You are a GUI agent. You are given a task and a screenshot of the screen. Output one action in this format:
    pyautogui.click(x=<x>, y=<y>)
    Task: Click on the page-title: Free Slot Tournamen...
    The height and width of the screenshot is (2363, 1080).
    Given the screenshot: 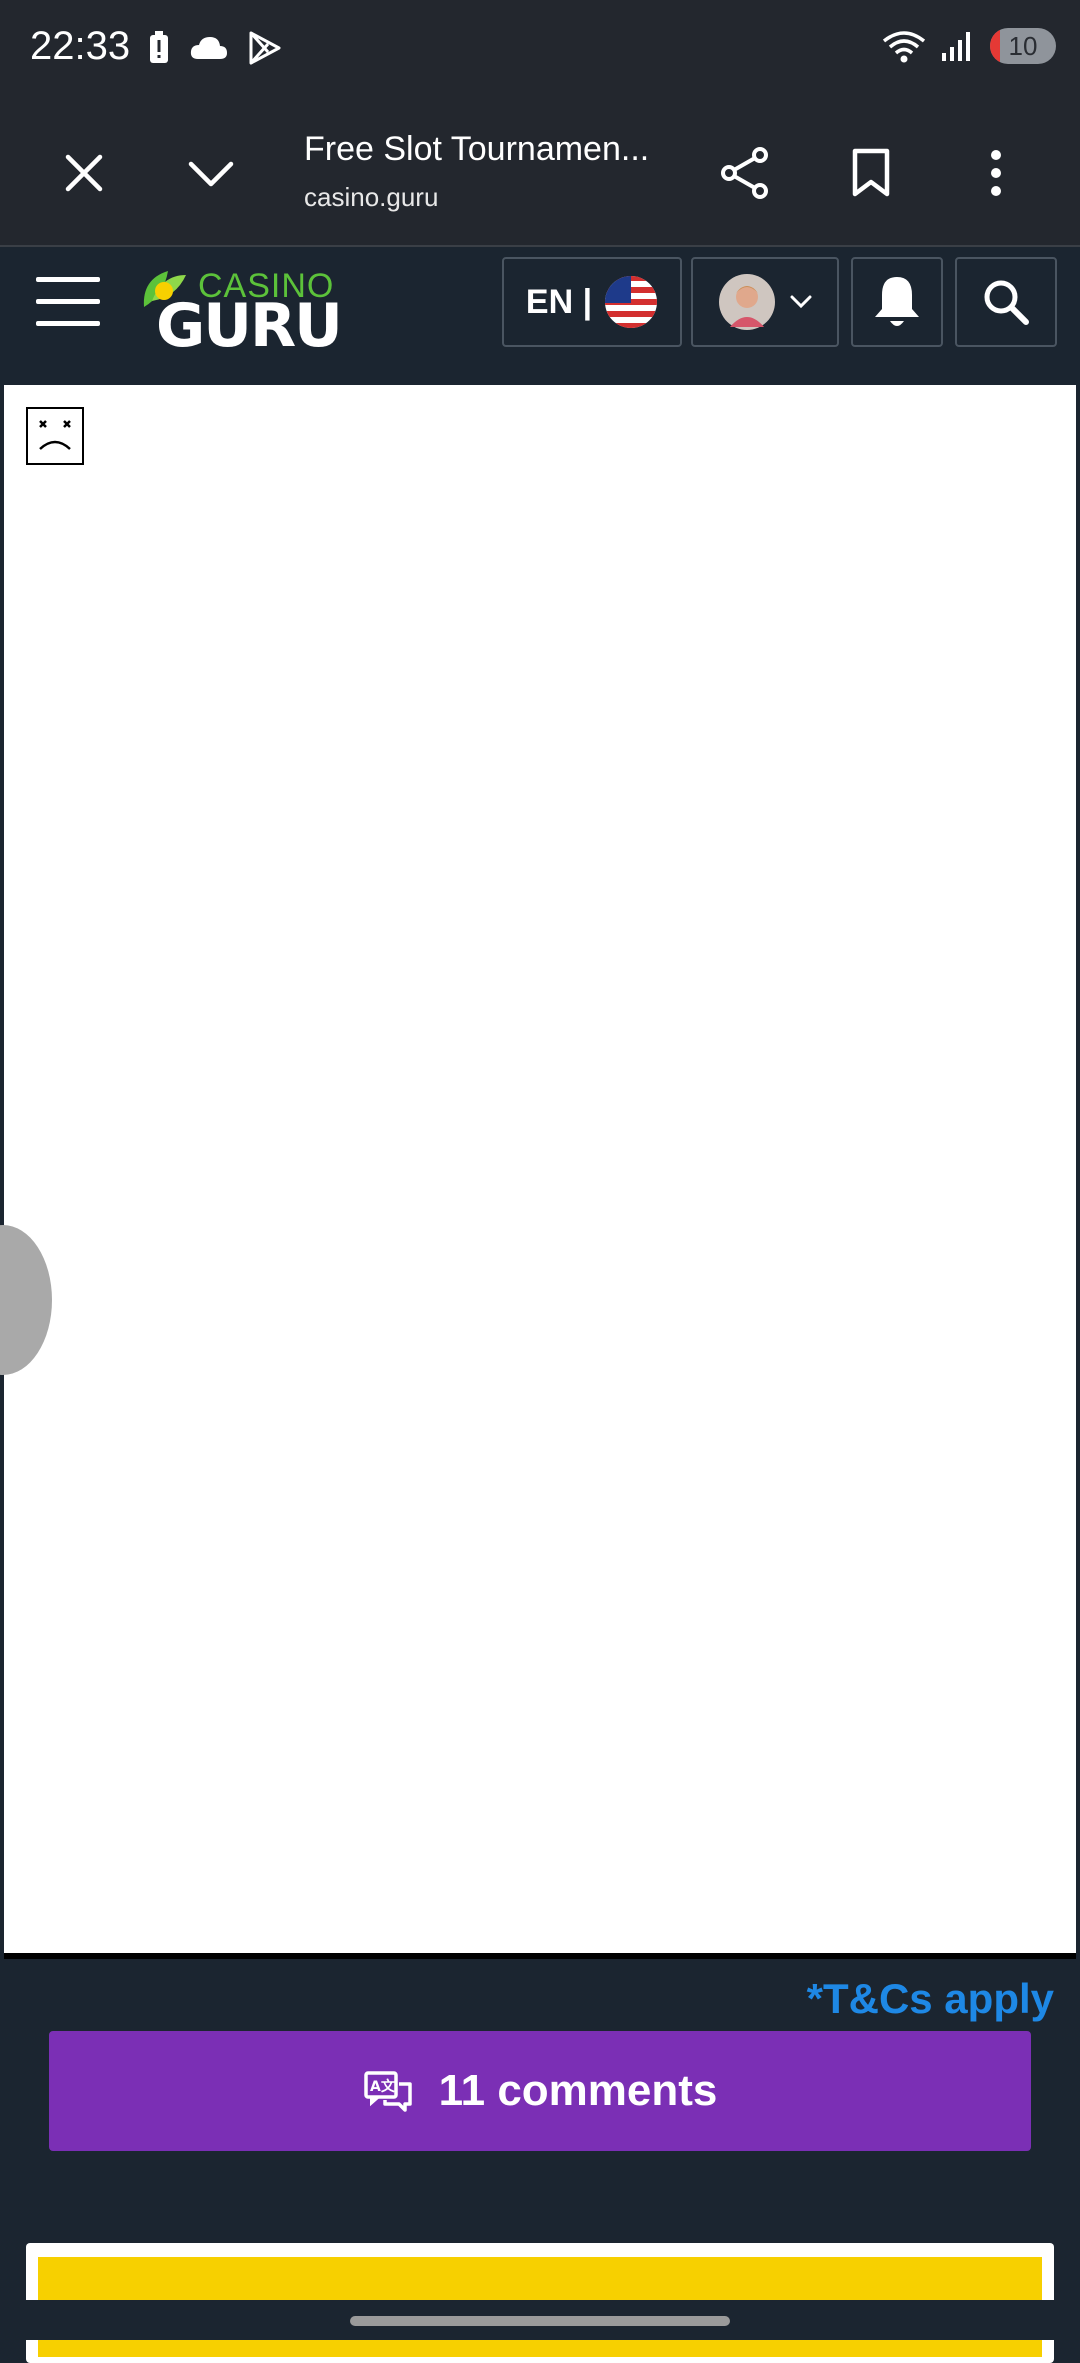 What is the action you would take?
    pyautogui.click(x=476, y=149)
    